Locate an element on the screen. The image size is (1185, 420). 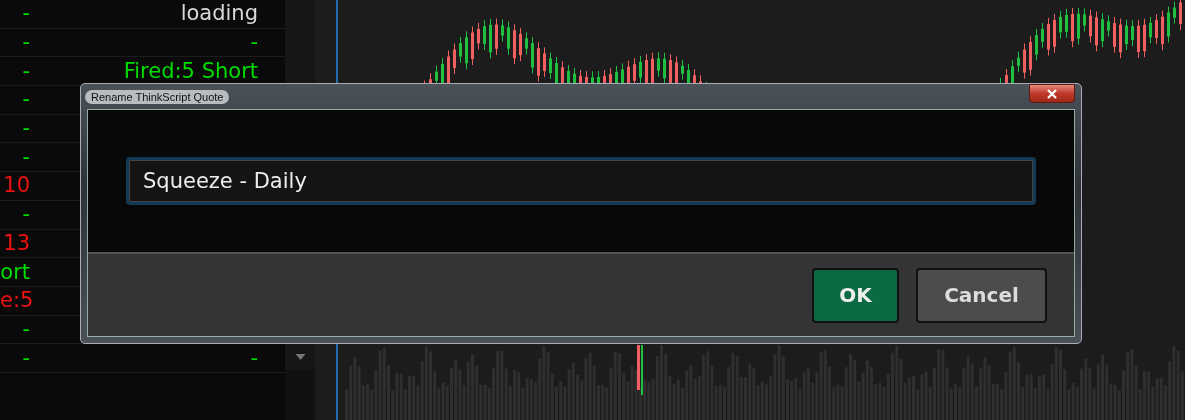
table-cell-text: 10 is located at coordinates (16, 186).